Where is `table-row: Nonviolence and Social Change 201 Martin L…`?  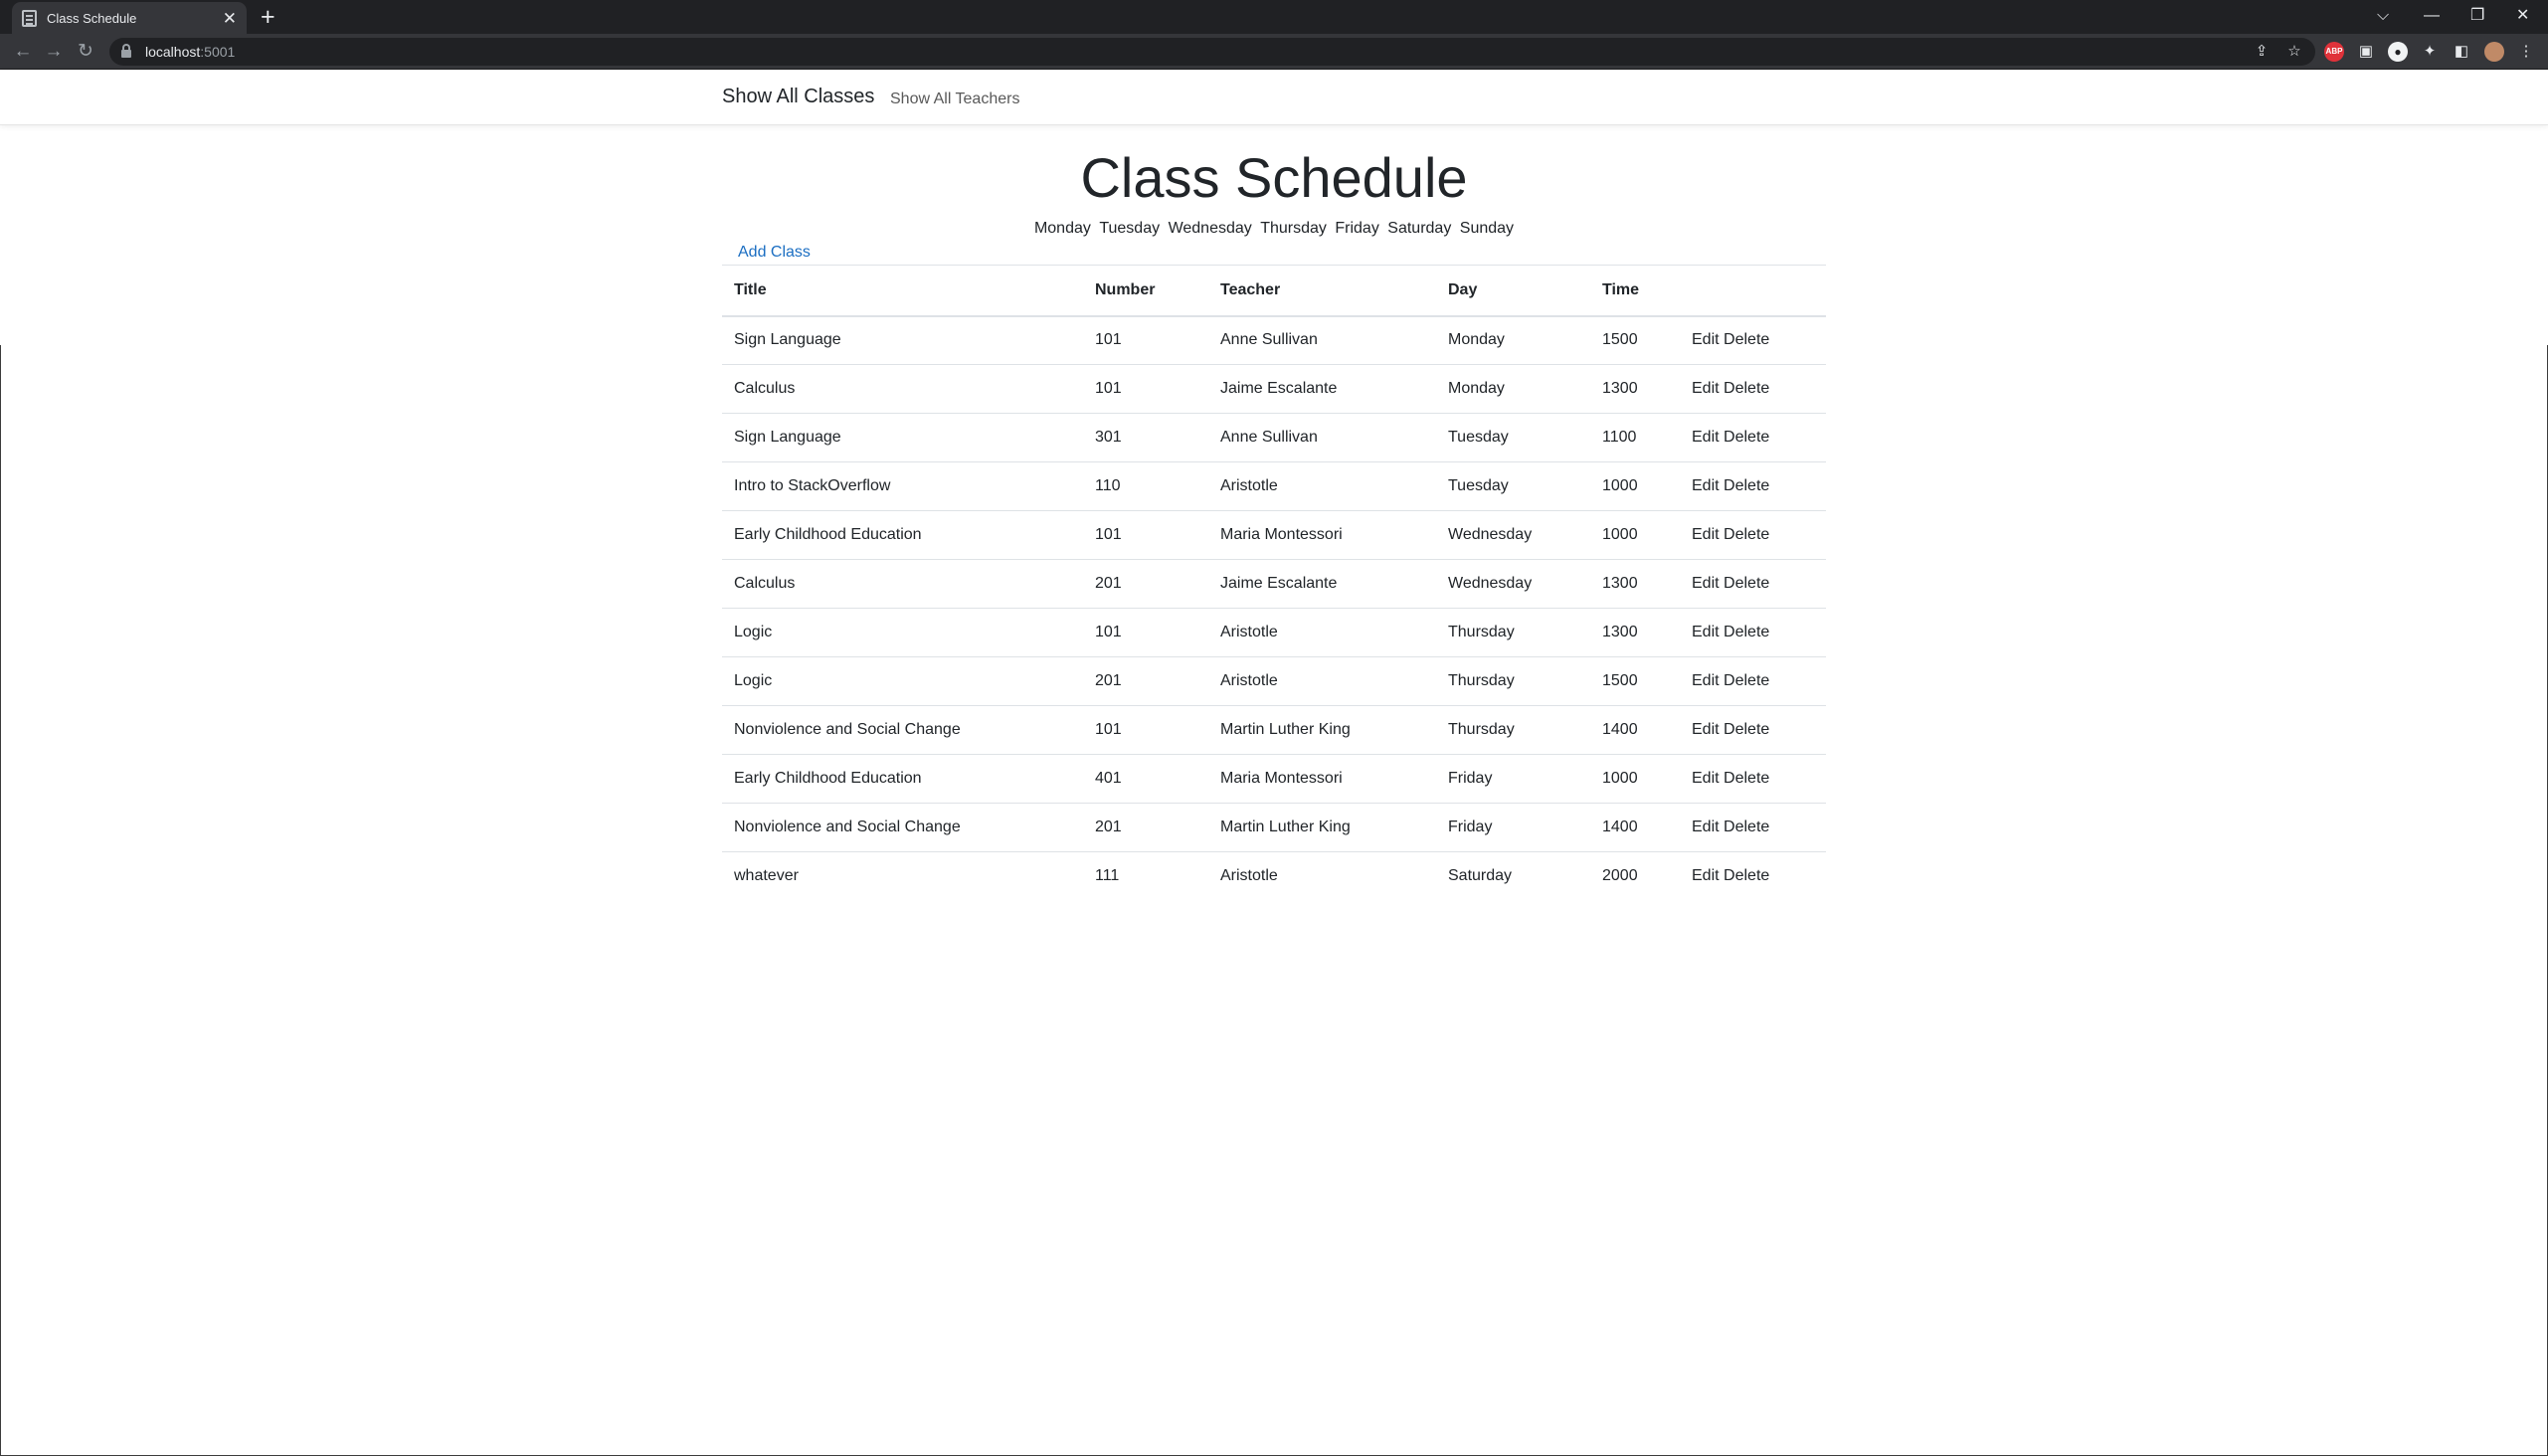
table-row: Nonviolence and Social Change 201 Martin L… is located at coordinates (1274, 827).